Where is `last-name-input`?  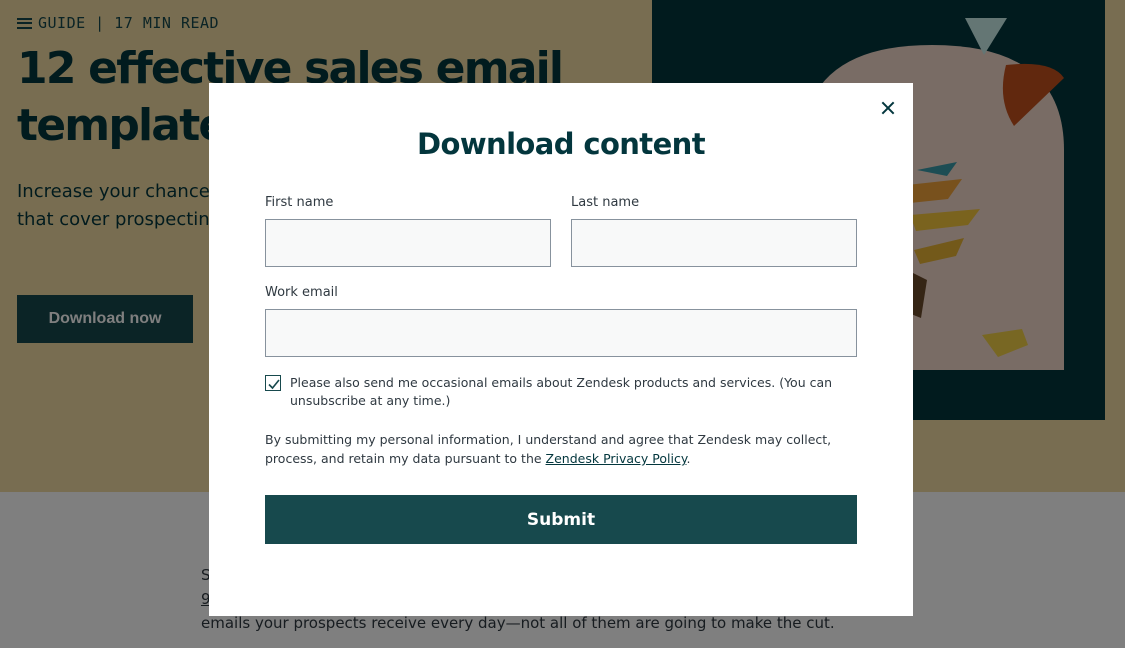
last-name-input is located at coordinates (714, 243).